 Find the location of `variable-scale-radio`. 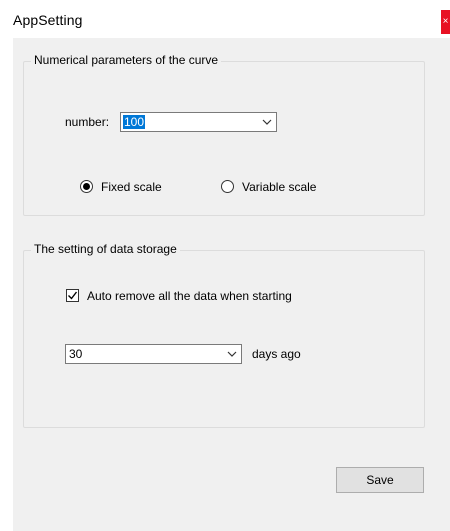

variable-scale-radio is located at coordinates (227, 186).